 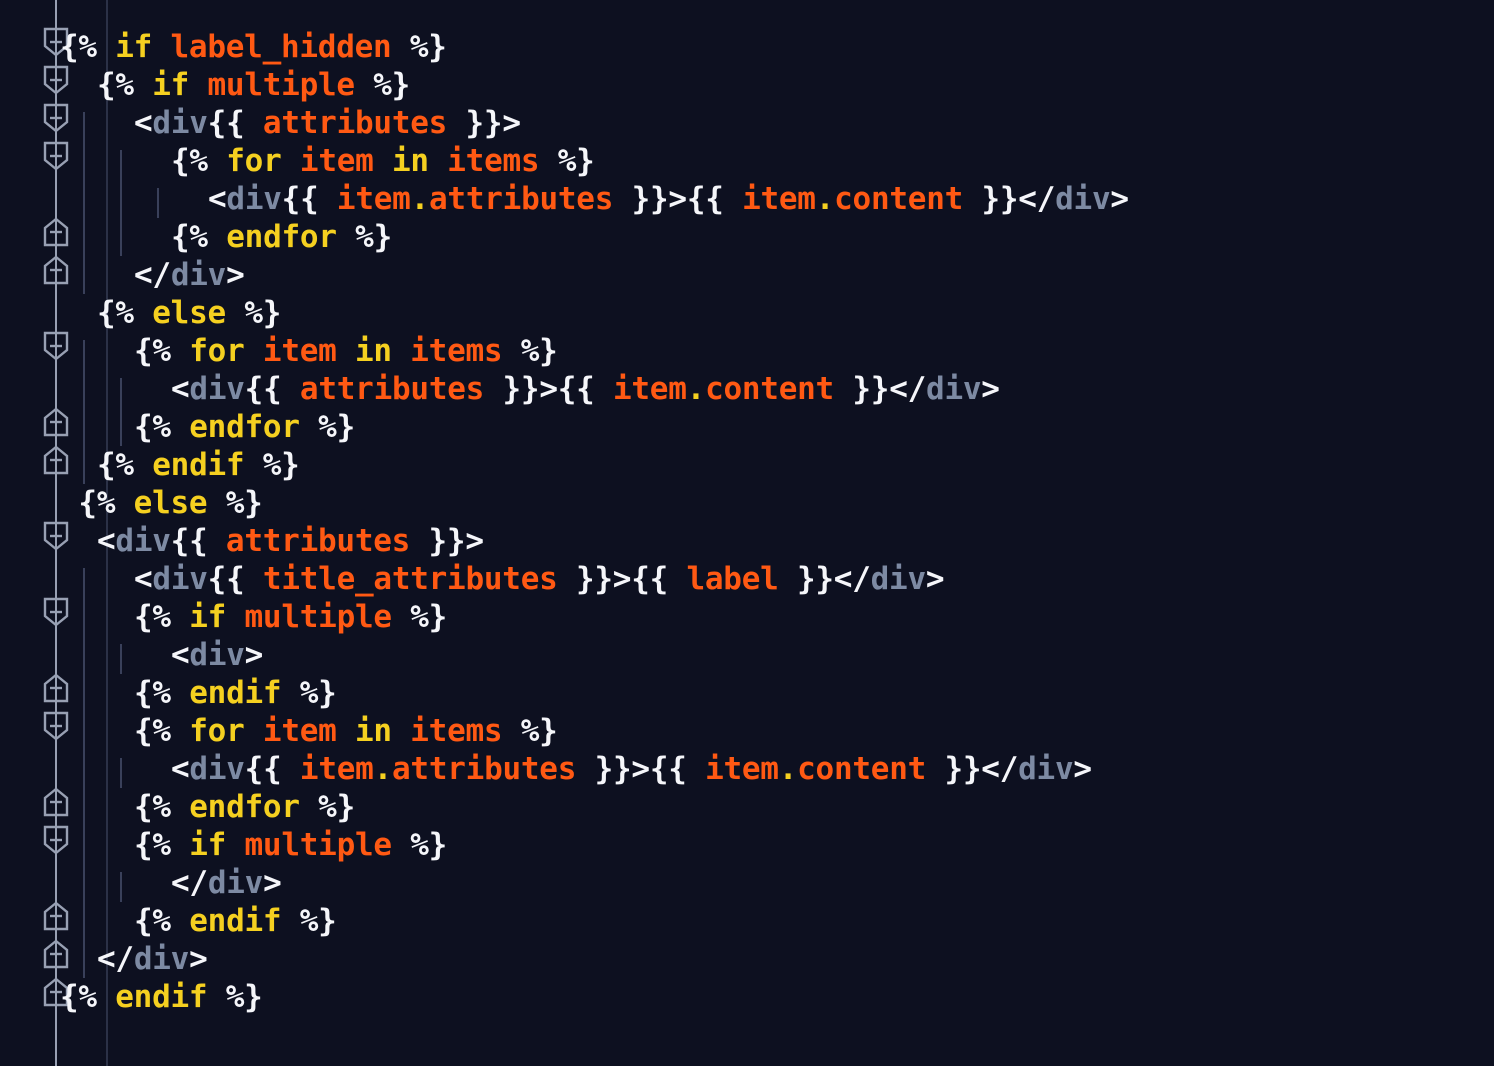 What do you see at coordinates (217, 655) in the screenshot?
I see `code-line: <div>` at bounding box center [217, 655].